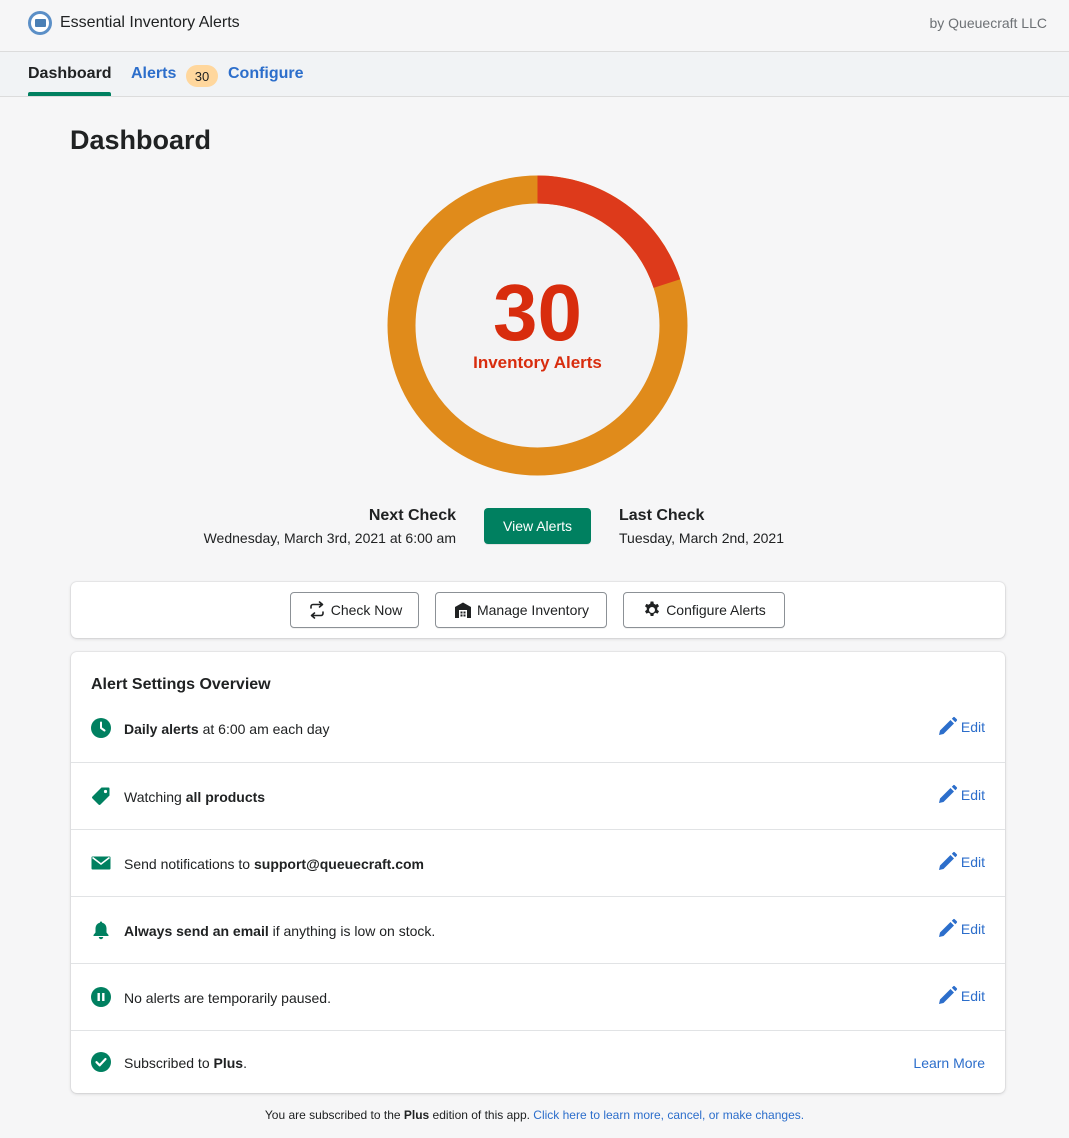 This screenshot has width=1069, height=1138. I want to click on tab-alerts: Alerts, so click(153, 74).